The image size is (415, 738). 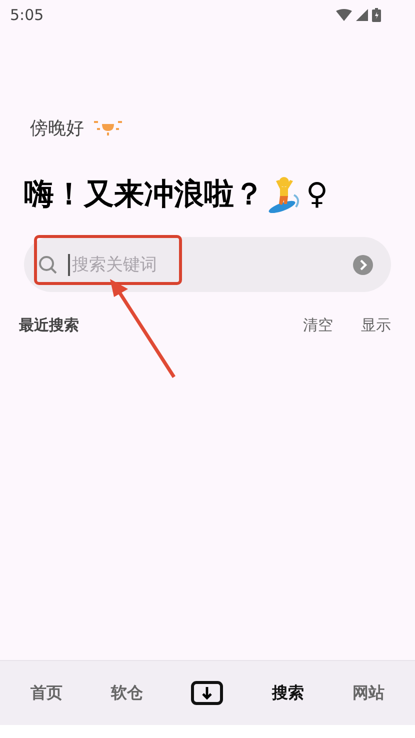 I want to click on signal-icon, so click(x=362, y=15).